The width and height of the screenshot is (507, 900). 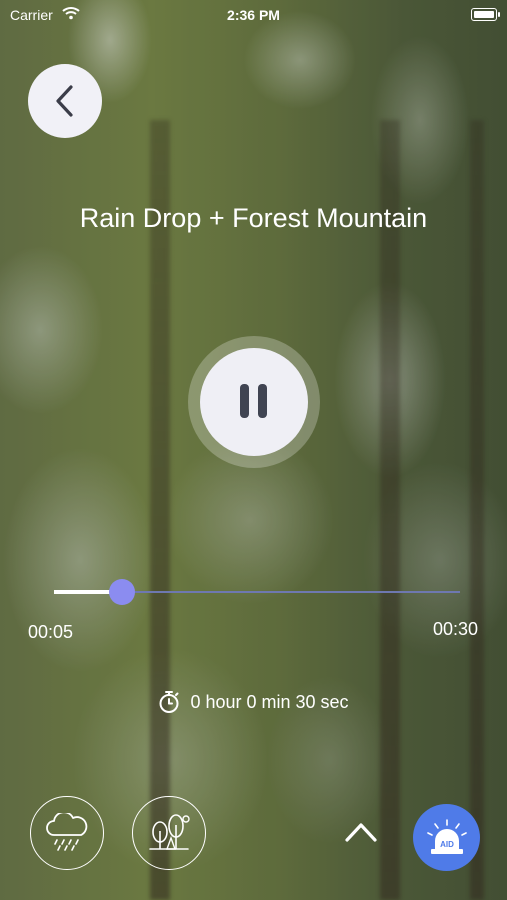 What do you see at coordinates (269, 701) in the screenshot?
I see `timer-label: 0 hour 0 min 30 sec` at bounding box center [269, 701].